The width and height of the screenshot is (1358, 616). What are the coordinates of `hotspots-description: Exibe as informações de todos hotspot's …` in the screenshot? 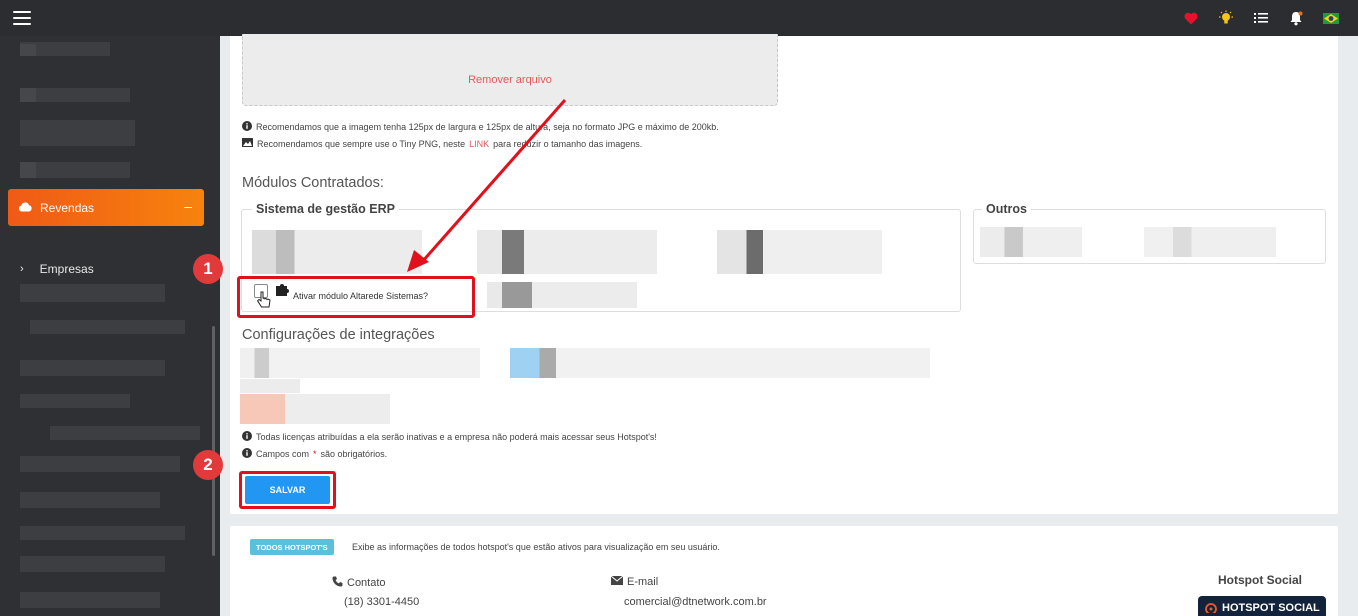 It's located at (536, 547).